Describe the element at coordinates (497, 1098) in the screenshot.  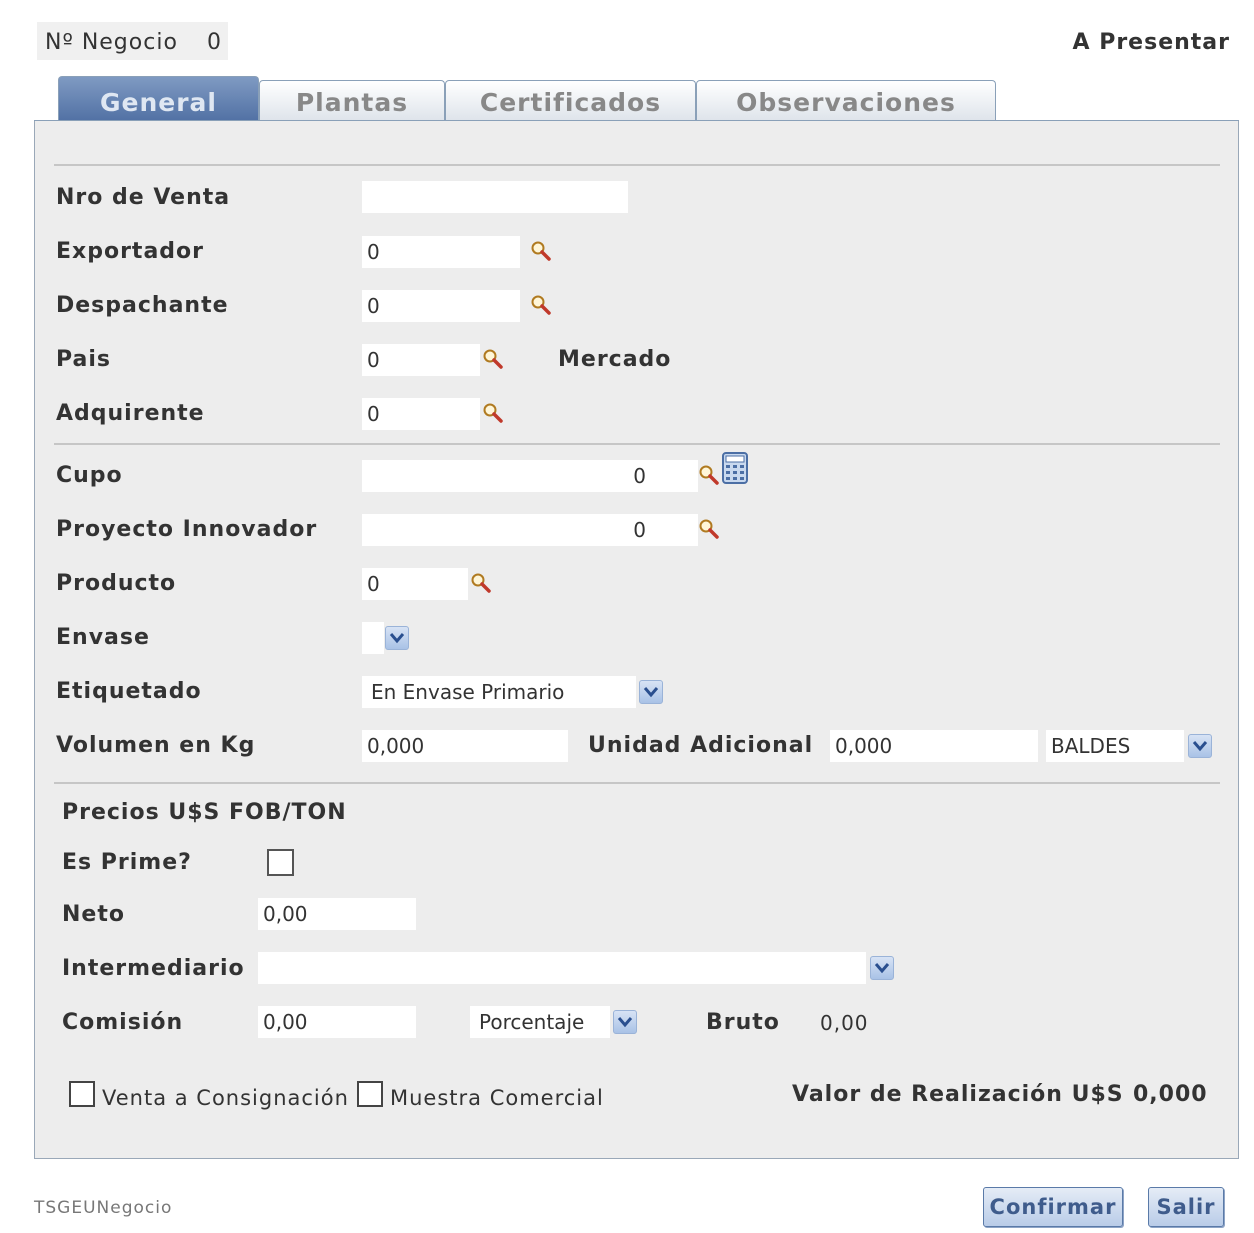
I see `muestra-comercial-label: Muestra Comercial` at that location.